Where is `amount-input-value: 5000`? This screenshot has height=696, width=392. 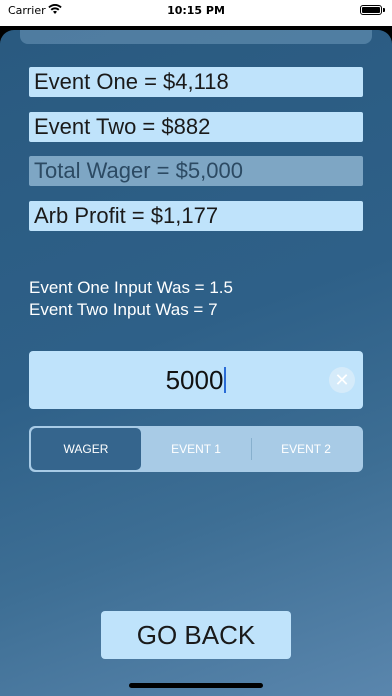
amount-input-value: 5000 is located at coordinates (194, 380).